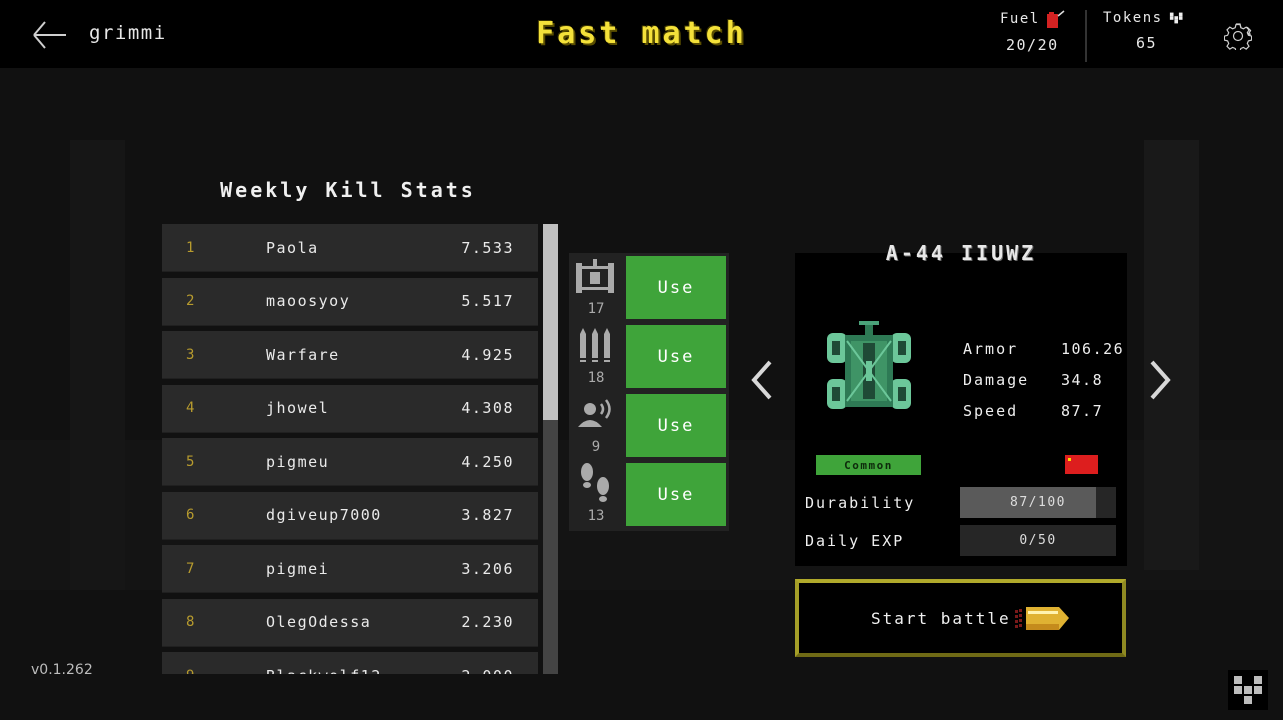 The width and height of the screenshot is (1283, 720). I want to click on boost-count: 9, so click(596, 447).